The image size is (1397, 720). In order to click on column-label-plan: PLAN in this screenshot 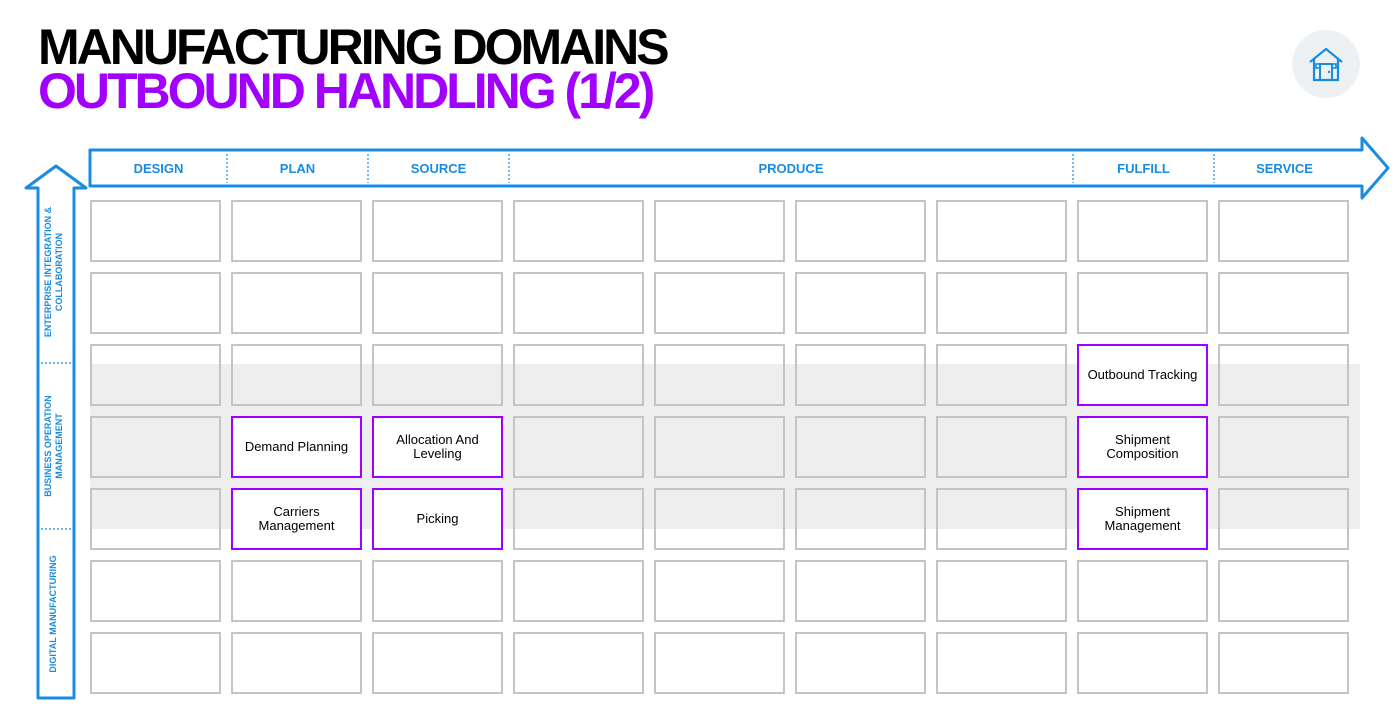, I will do `click(297, 168)`.